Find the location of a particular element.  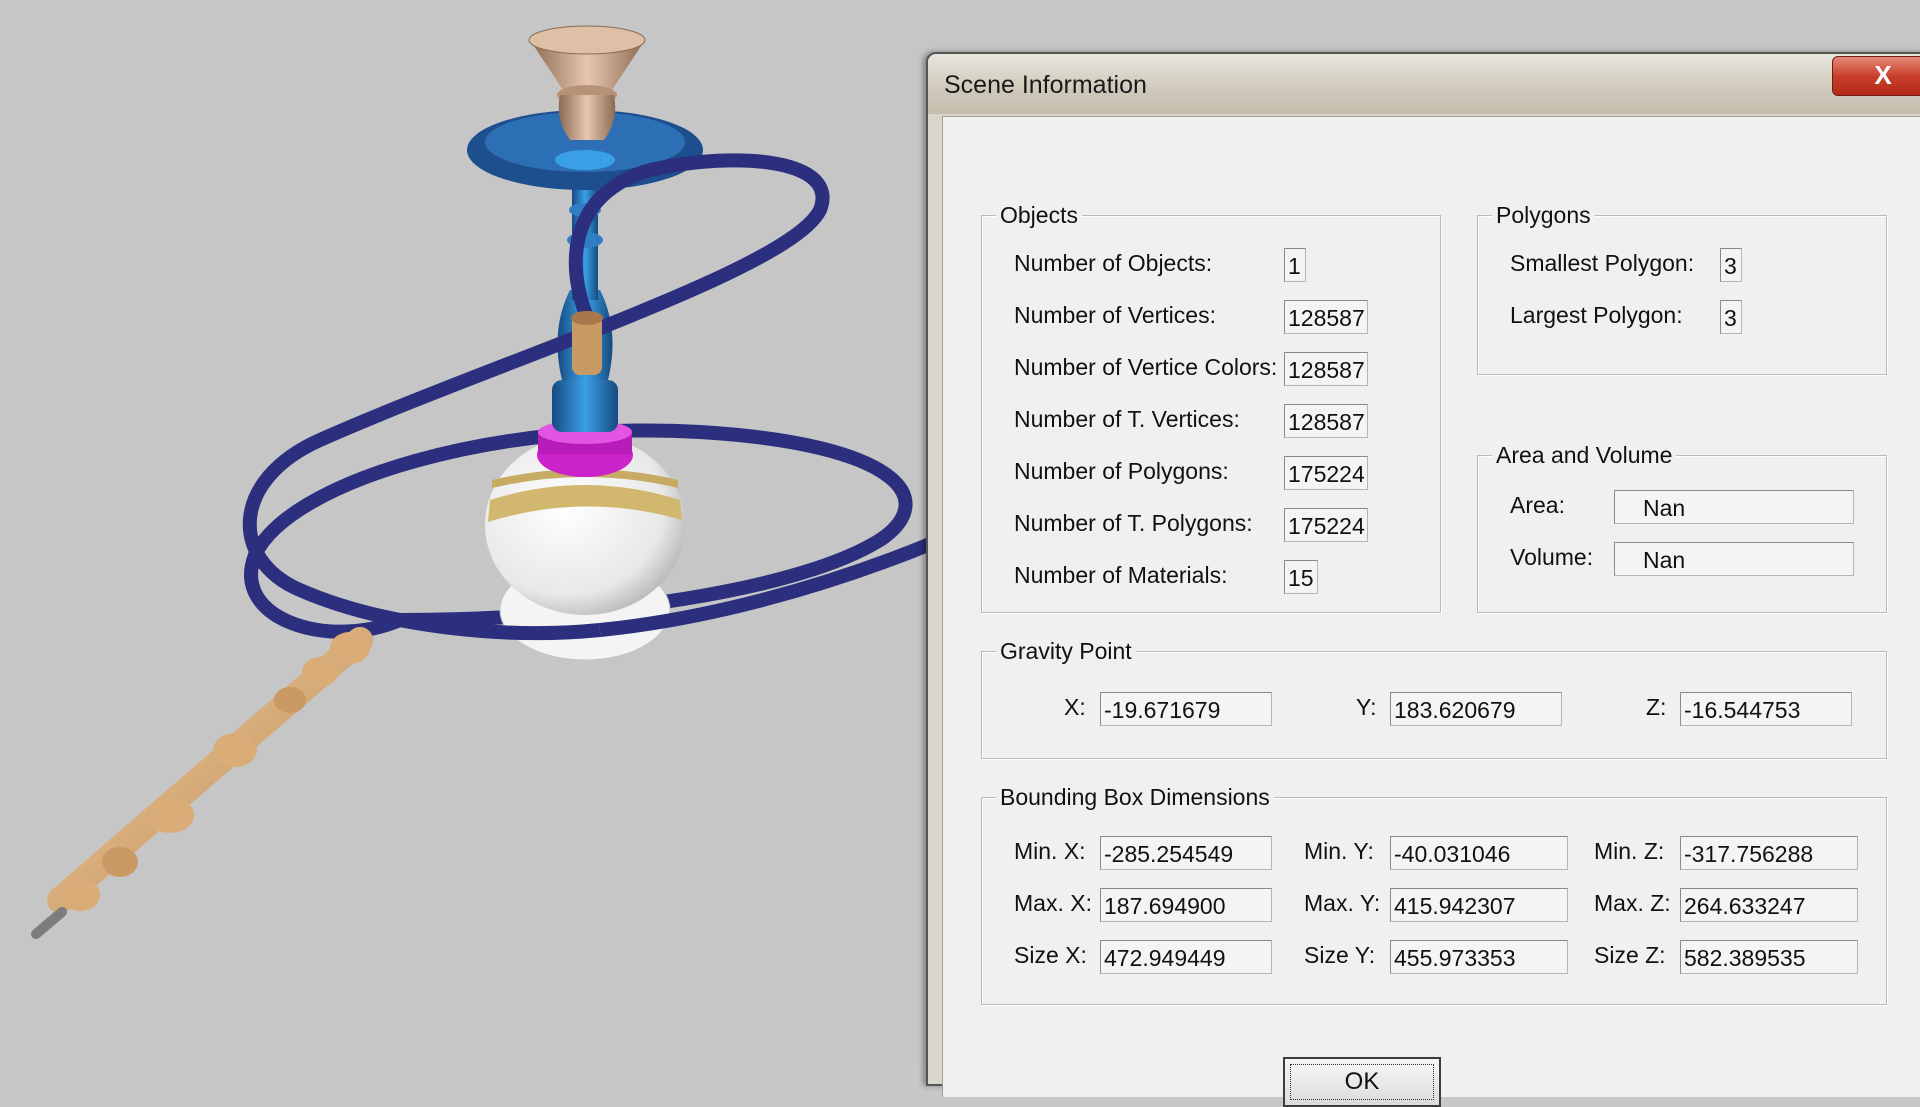

vertices-label: Number of Vertices: is located at coordinates (1115, 315).